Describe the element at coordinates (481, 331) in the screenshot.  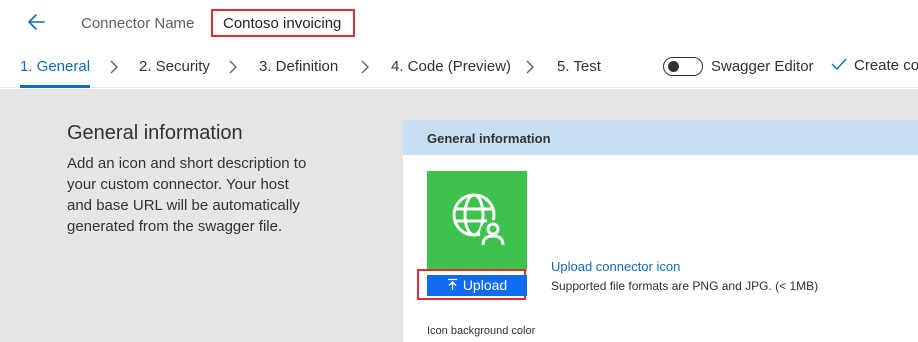
I see `icon-background-color-label: Icon background color` at that location.